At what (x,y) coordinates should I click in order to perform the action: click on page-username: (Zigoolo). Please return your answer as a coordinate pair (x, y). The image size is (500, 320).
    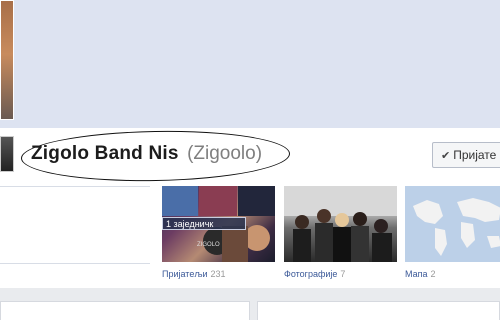
    Looking at the image, I should click on (225, 153).